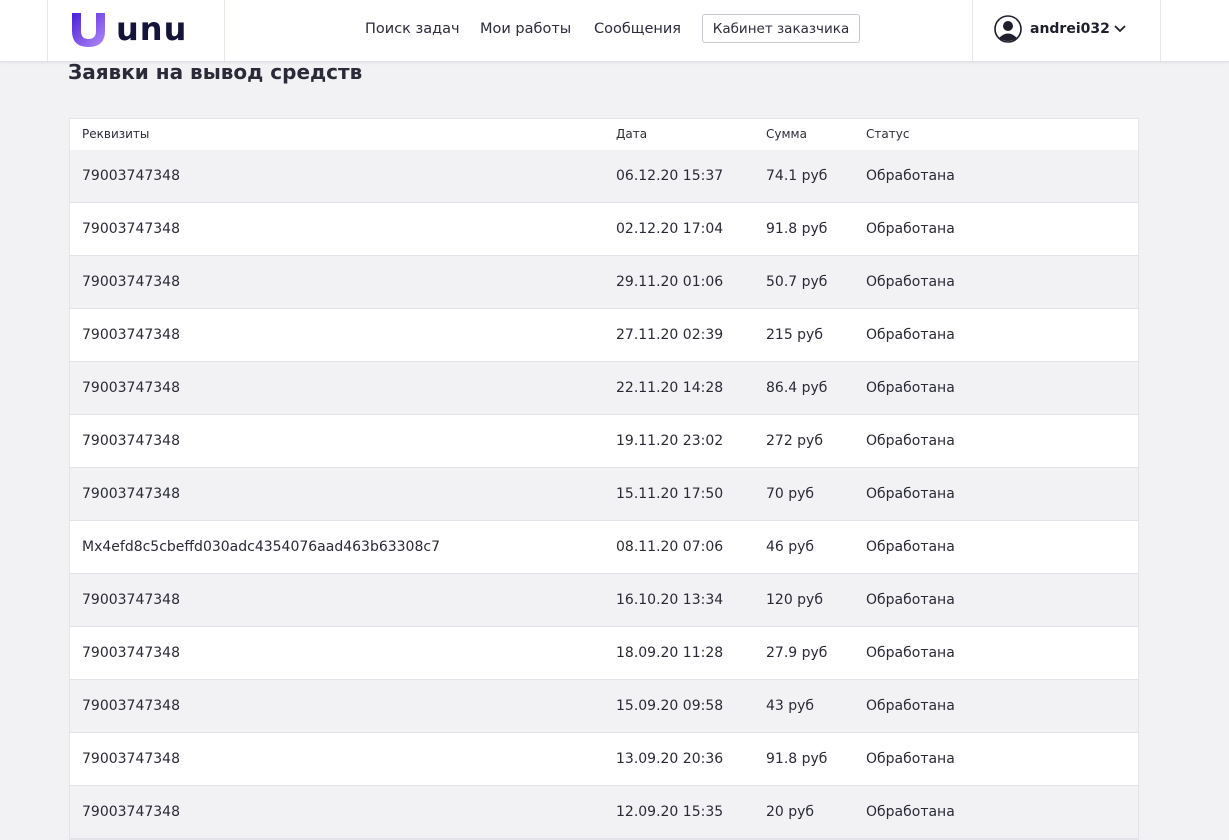  What do you see at coordinates (794, 600) in the screenshot?
I see `cell-amount: 120 руб` at bounding box center [794, 600].